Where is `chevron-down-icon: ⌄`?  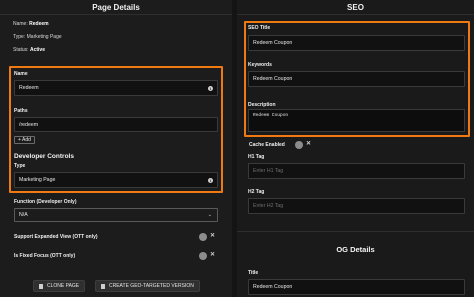 chevron-down-icon: ⌄ is located at coordinates (209, 215).